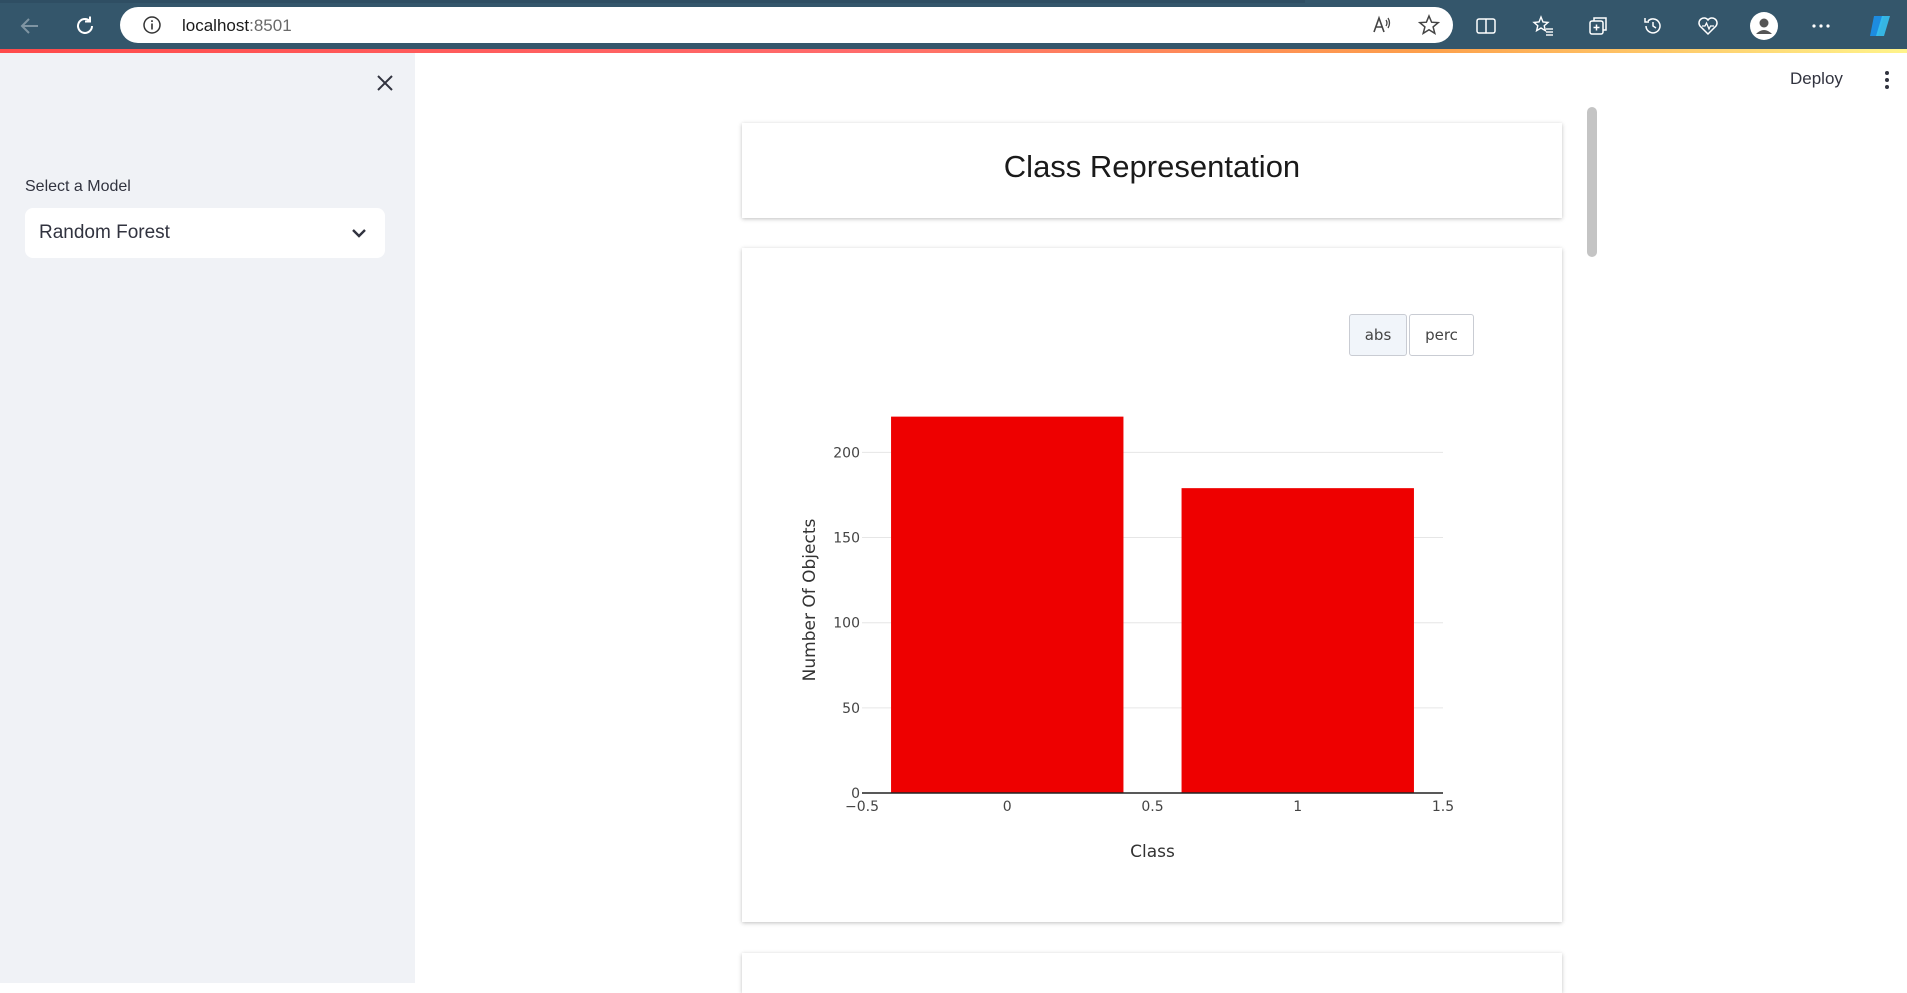  I want to click on favorites-icon, so click(1543, 26).